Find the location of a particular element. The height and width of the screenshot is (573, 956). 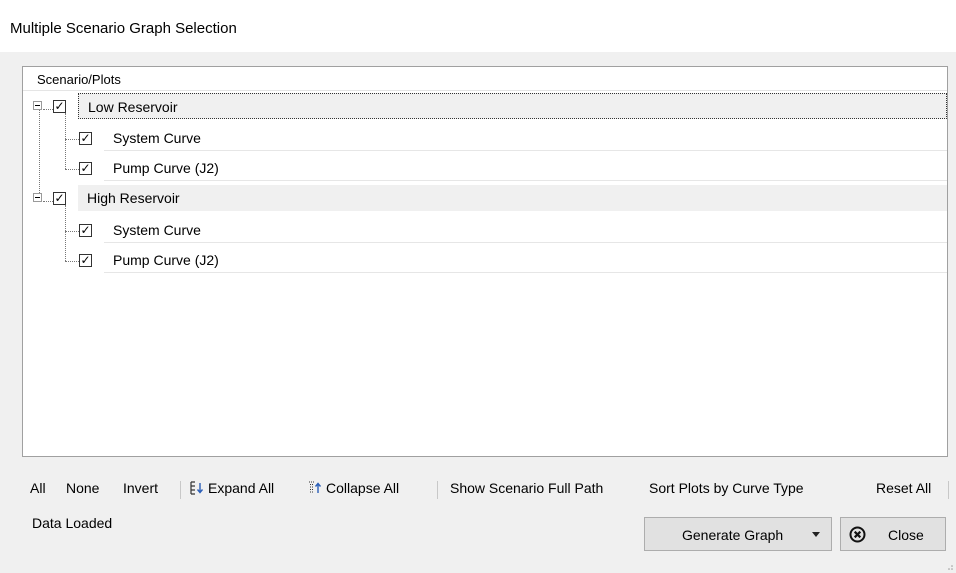

close-label: Close is located at coordinates (906, 535).